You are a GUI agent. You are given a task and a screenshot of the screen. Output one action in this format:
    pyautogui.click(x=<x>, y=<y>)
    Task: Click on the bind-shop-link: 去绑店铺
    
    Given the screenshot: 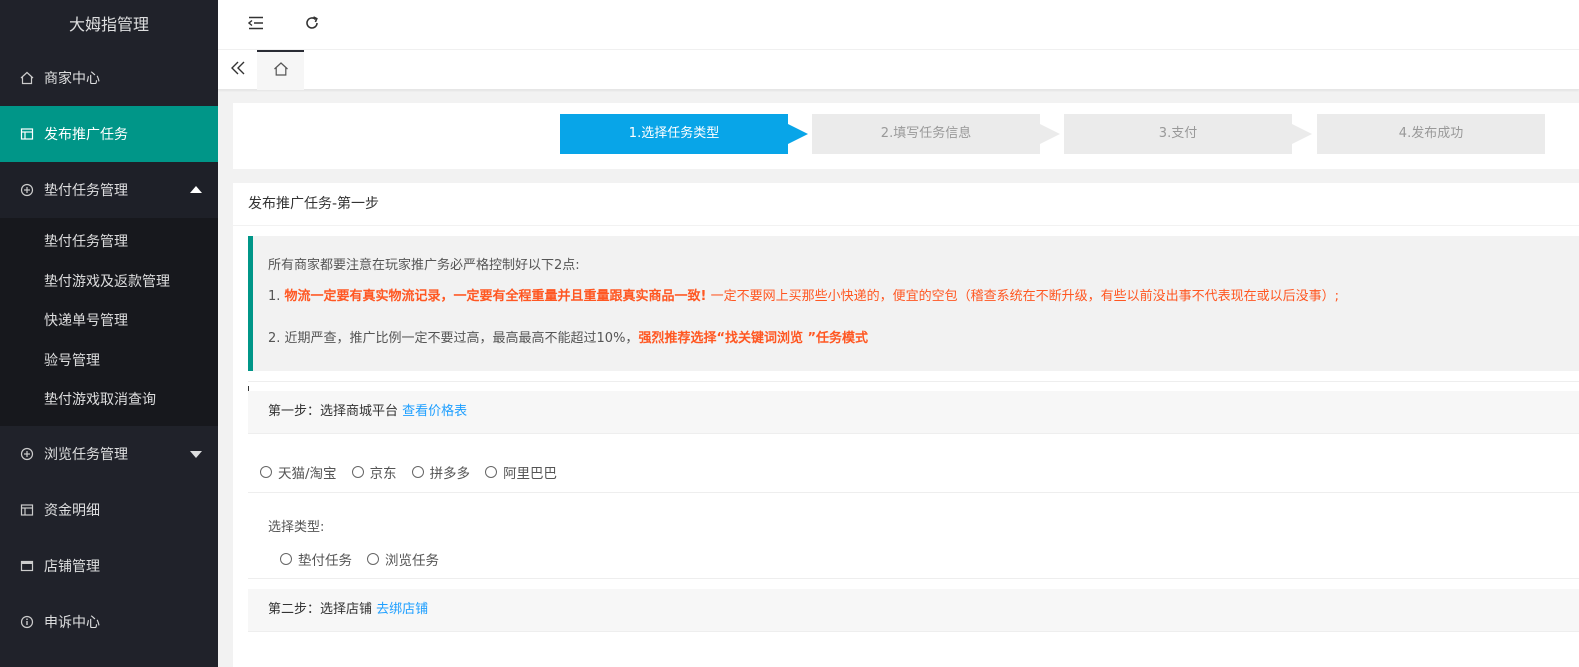 What is the action you would take?
    pyautogui.click(x=402, y=609)
    